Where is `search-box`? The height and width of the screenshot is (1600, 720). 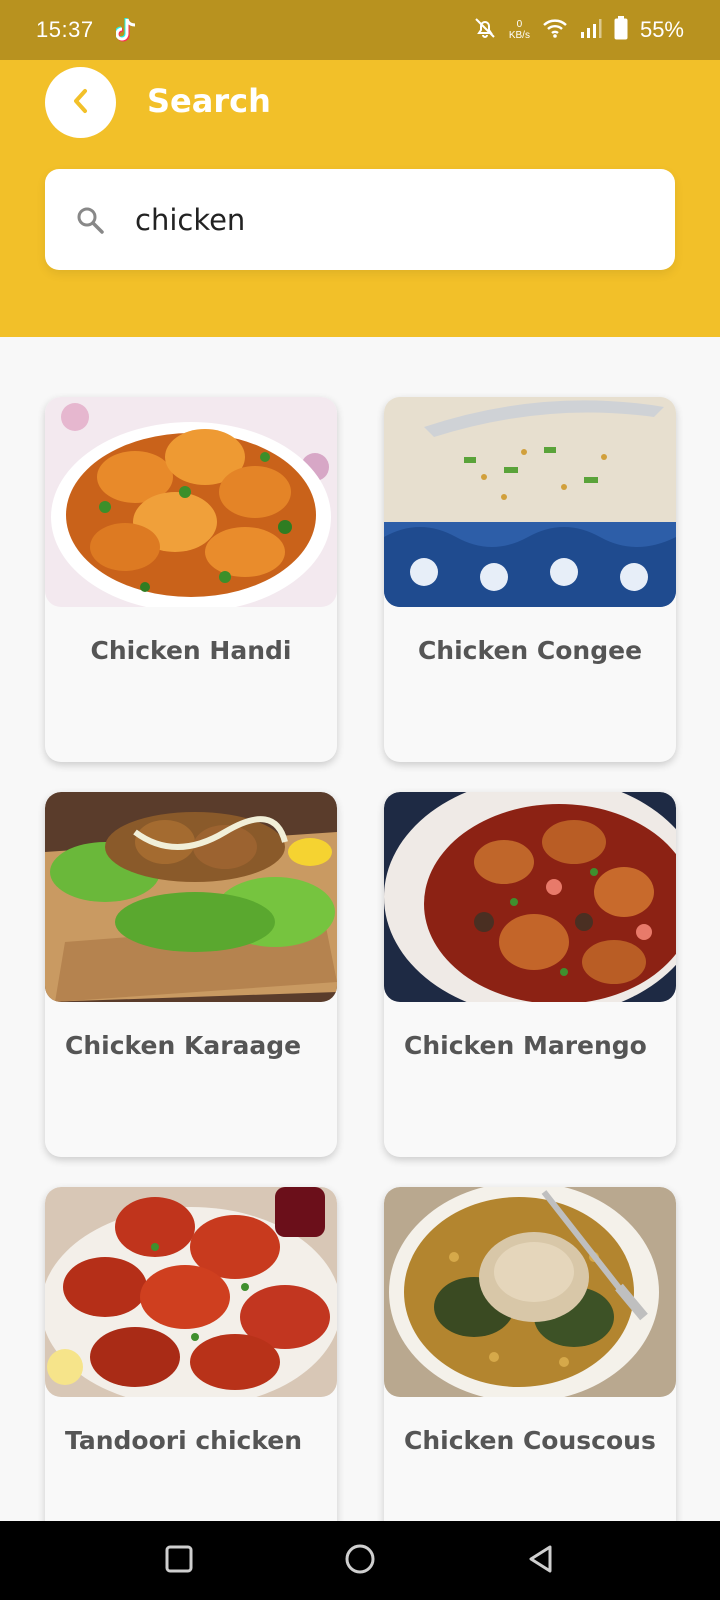
search-box is located at coordinates (360, 219).